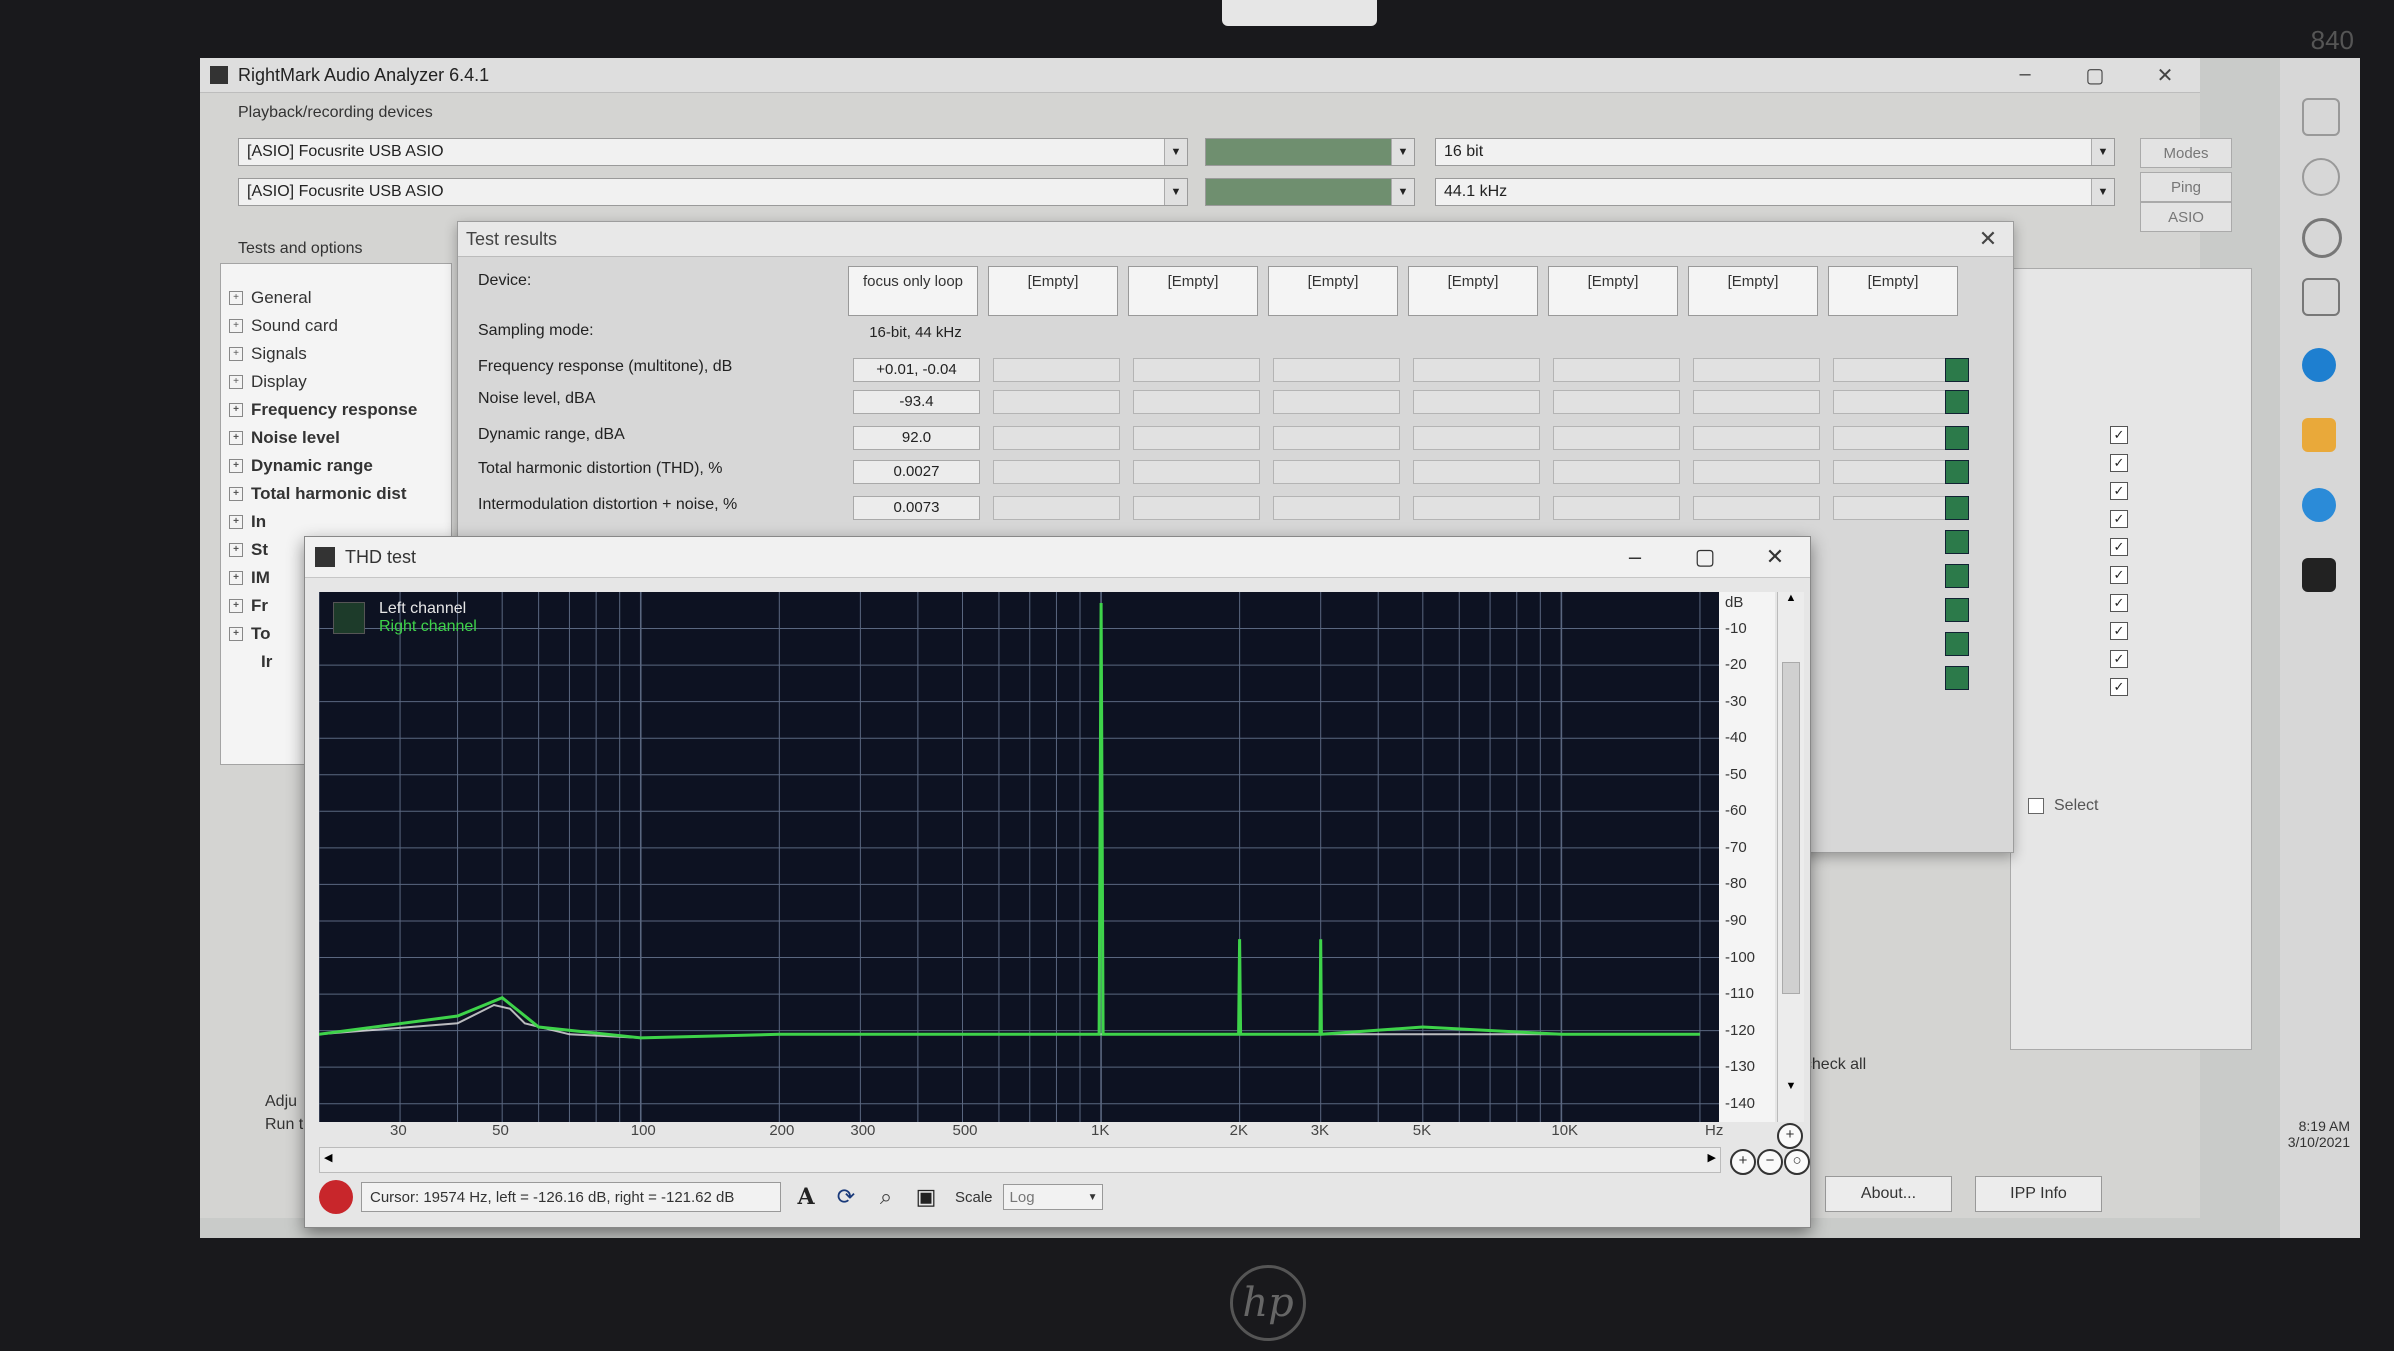 The image size is (2394, 1351). I want to click on channel-select-2: ▼, so click(1310, 192).